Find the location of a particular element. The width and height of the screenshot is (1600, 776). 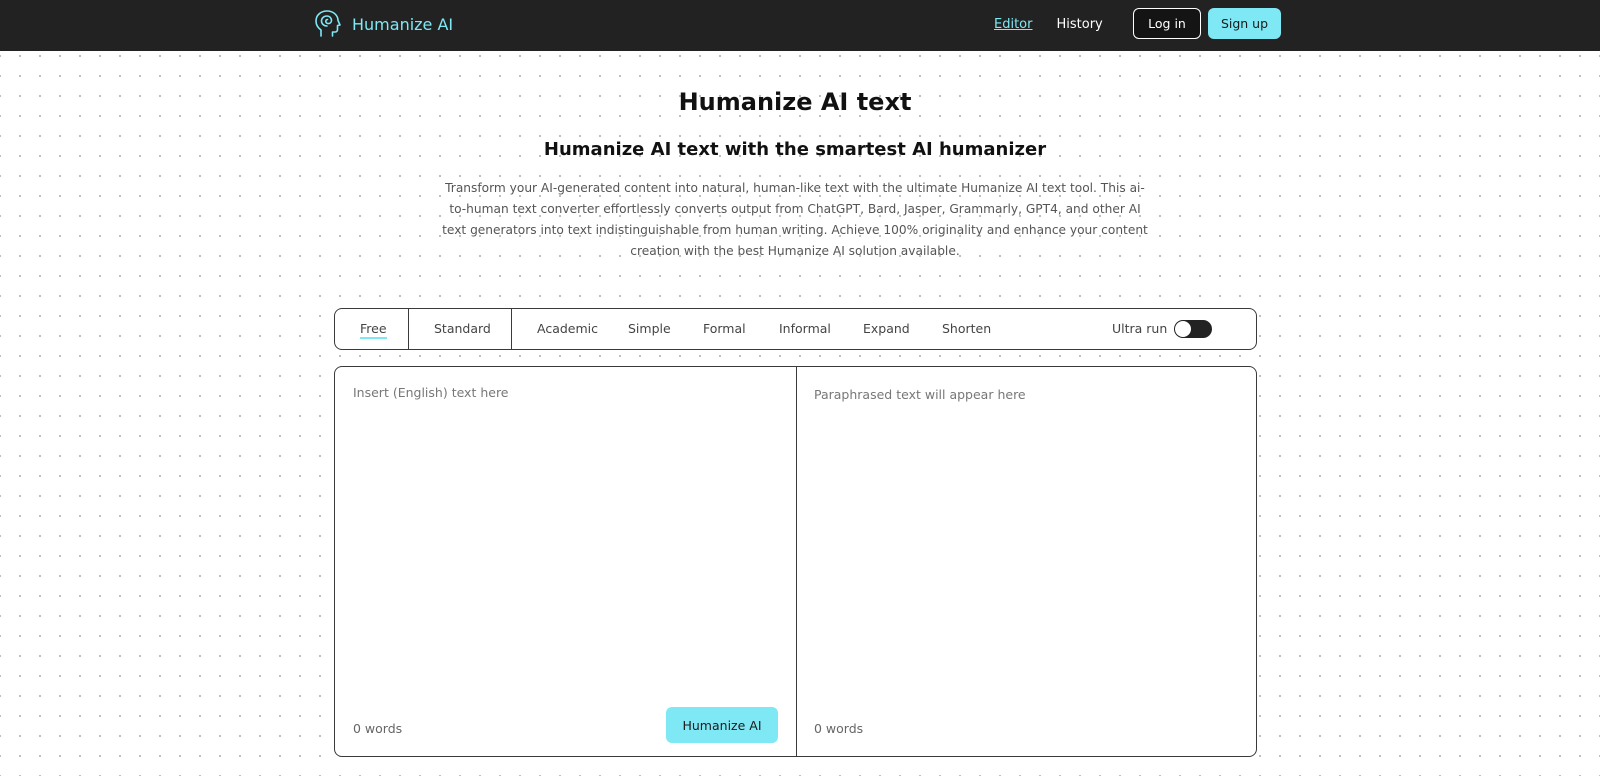

ultra-run-label: Ultra run is located at coordinates (1140, 328).